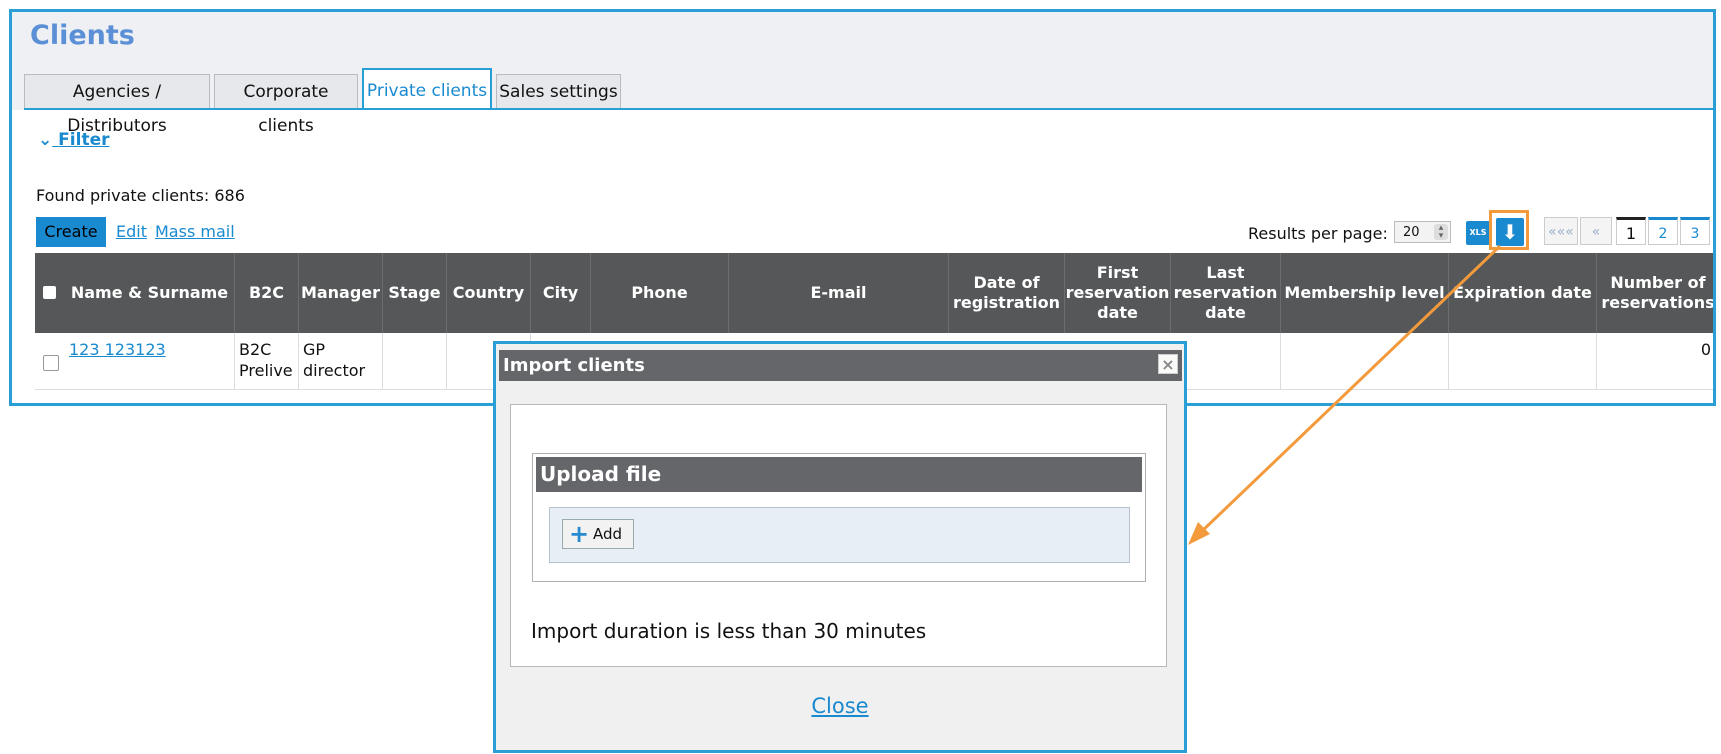 The image size is (1721, 754). I want to click on pagination-first: «««, so click(1561, 231).